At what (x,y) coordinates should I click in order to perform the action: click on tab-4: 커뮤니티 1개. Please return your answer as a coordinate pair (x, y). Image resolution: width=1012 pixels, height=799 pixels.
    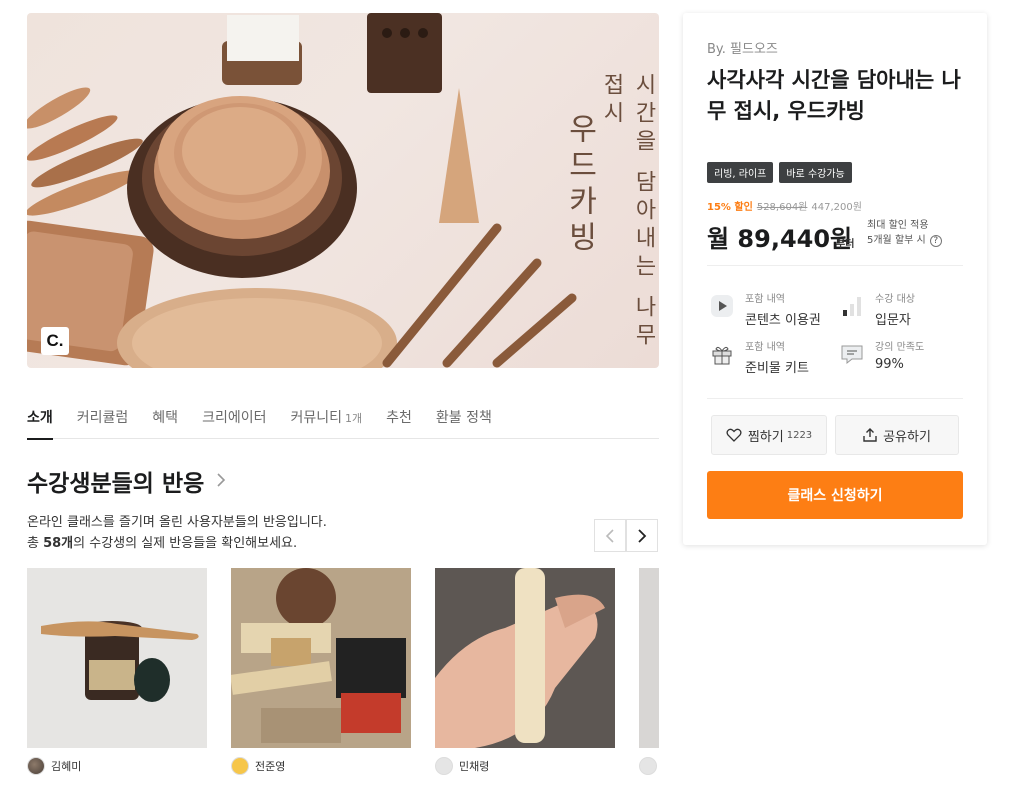
    Looking at the image, I should click on (332, 417).